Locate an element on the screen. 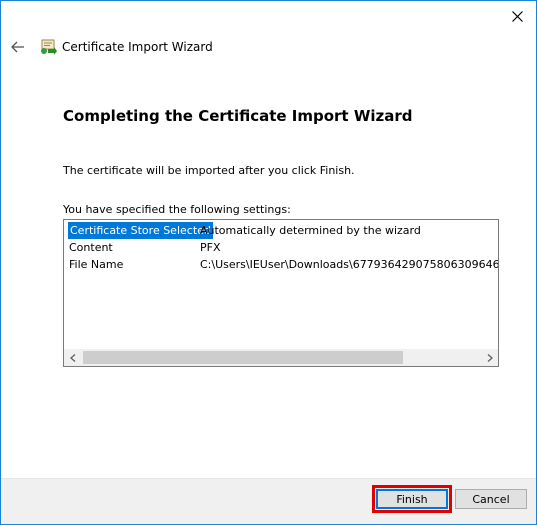  list-item-name: File Name is located at coordinates (96, 264).